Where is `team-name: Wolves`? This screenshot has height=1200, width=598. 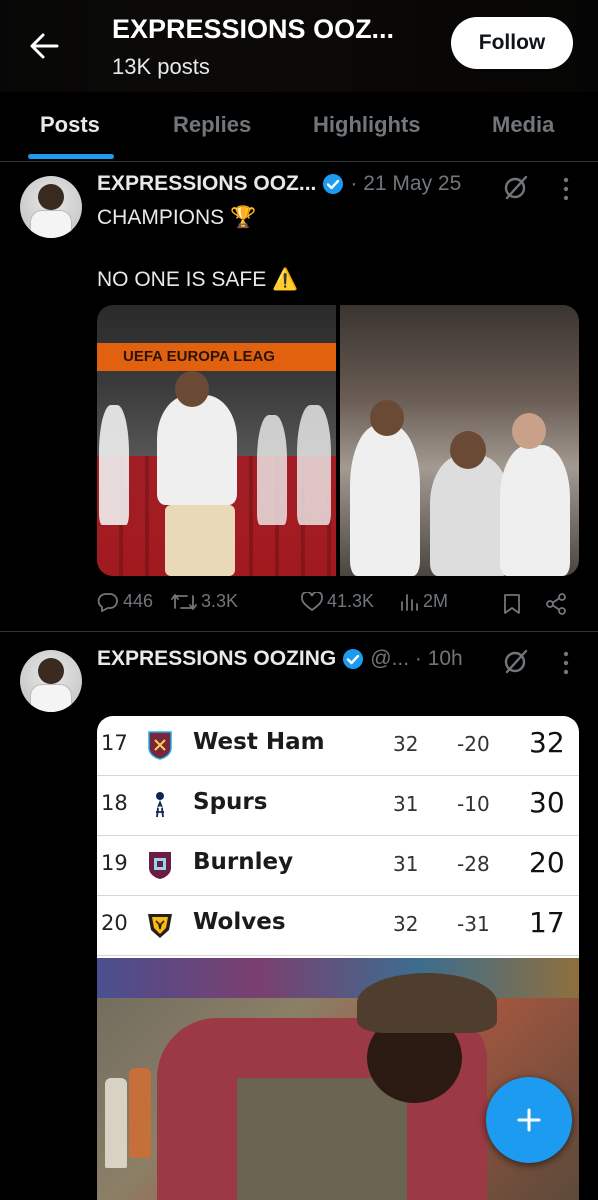
team-name: Wolves is located at coordinates (239, 922).